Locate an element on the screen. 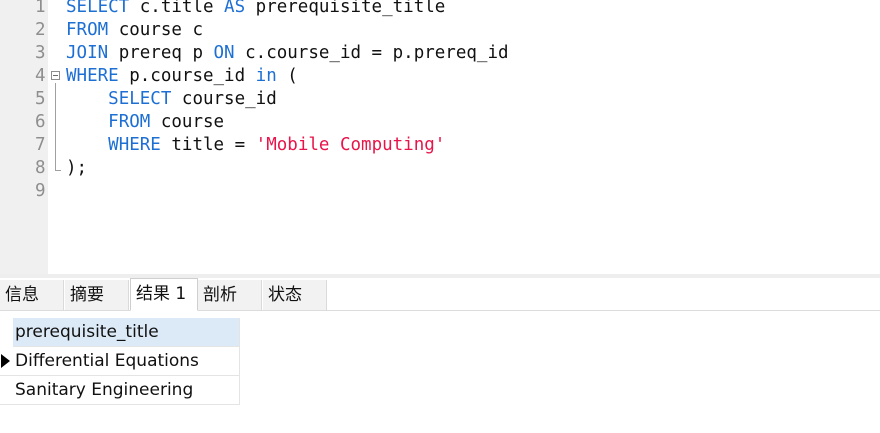 The image size is (880, 433). sql-string: 'Mobile Computing' is located at coordinates (350, 145).